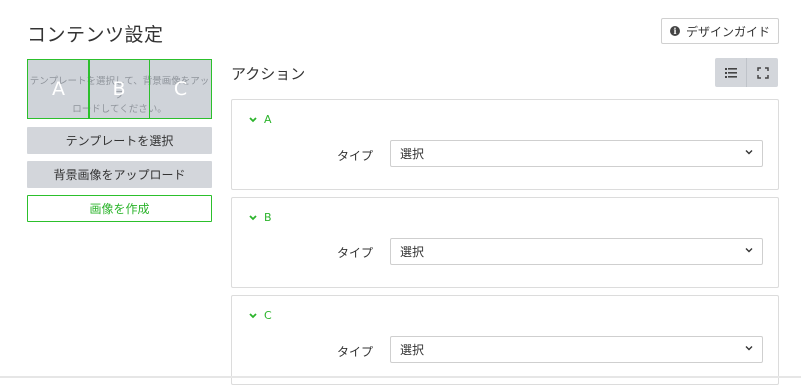 The image size is (801, 385). What do you see at coordinates (674, 31) in the screenshot?
I see `info-icon: i` at bounding box center [674, 31].